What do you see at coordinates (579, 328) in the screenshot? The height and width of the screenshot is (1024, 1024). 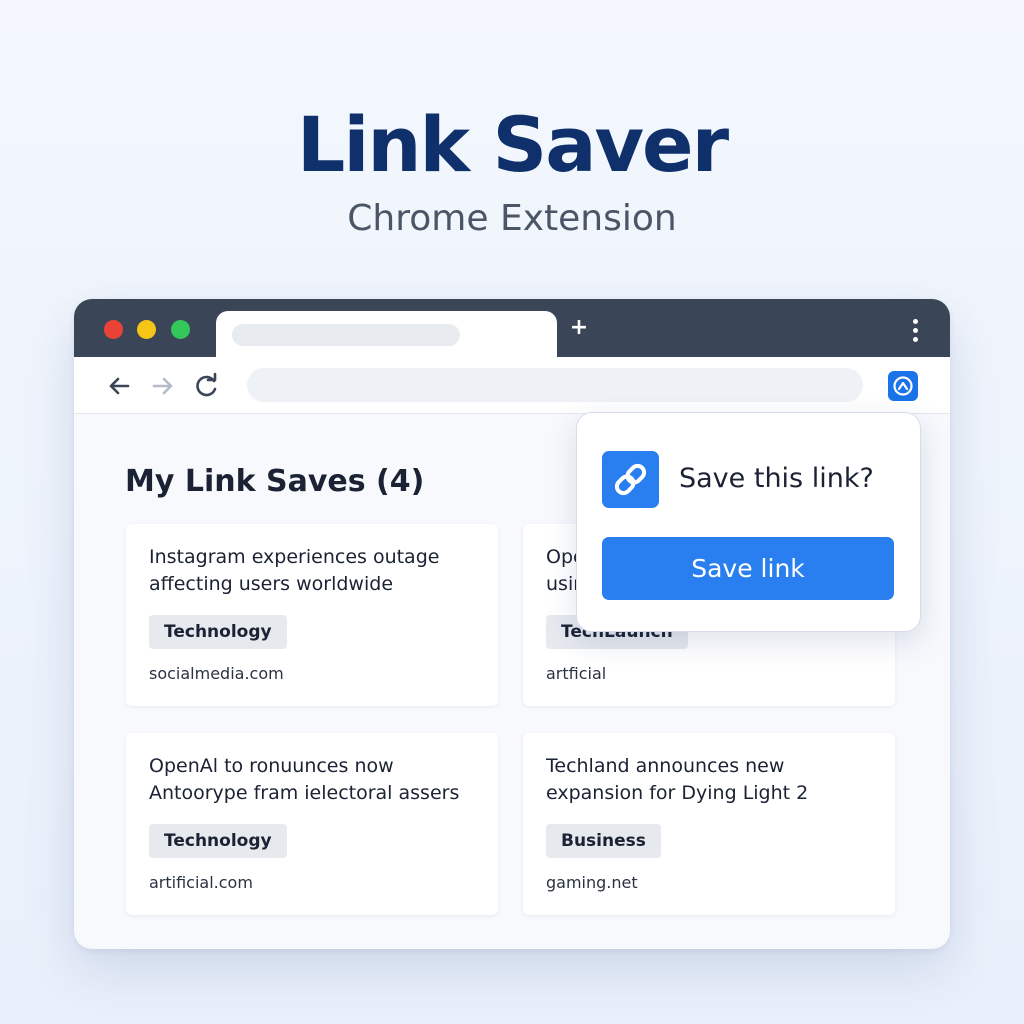 I see `new-tab-button: +` at bounding box center [579, 328].